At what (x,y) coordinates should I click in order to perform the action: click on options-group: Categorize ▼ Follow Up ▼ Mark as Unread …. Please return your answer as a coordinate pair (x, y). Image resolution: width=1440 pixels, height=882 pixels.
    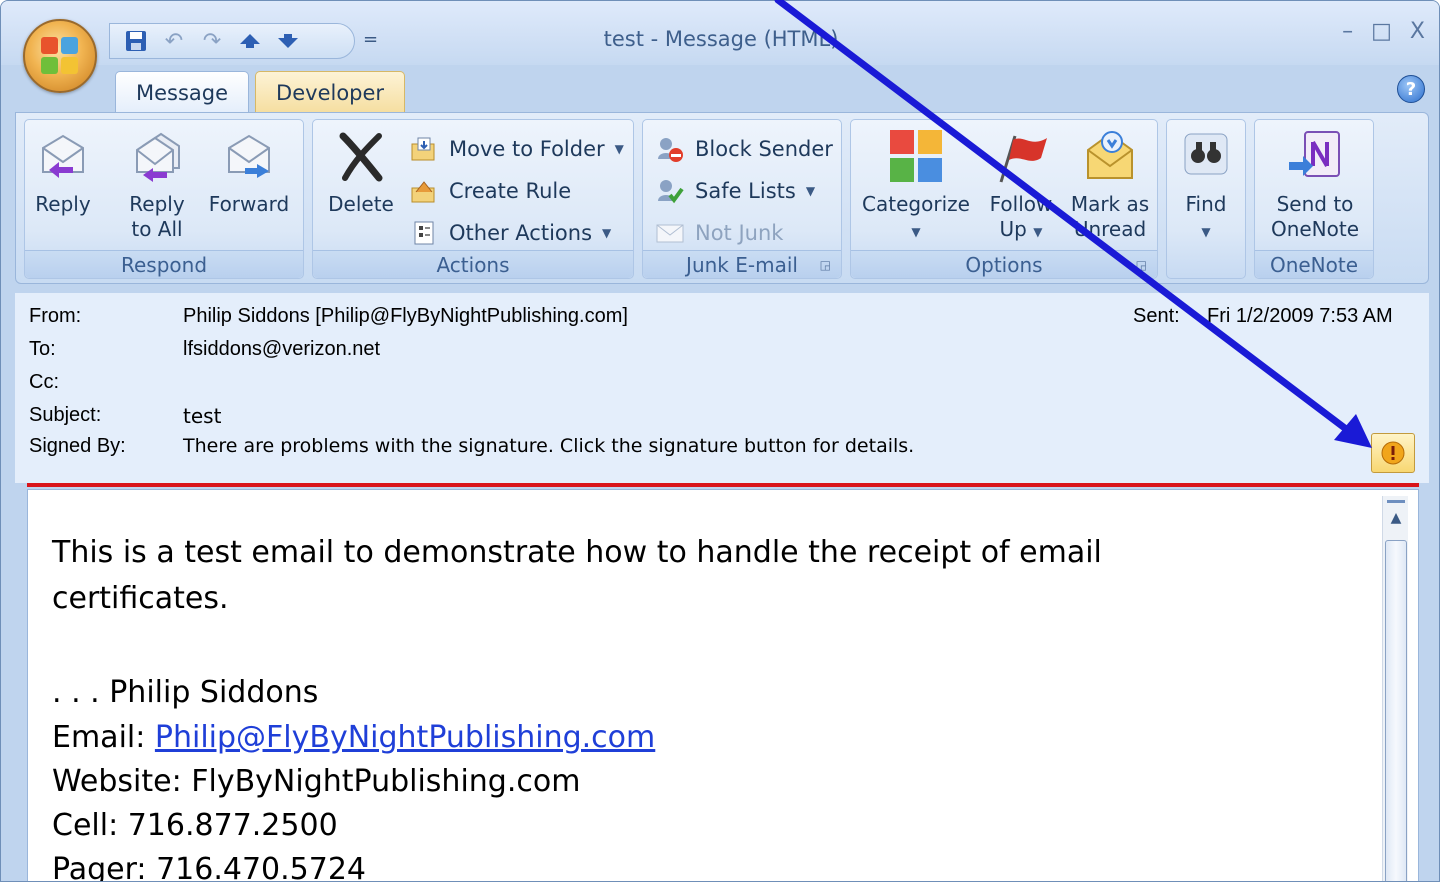
    Looking at the image, I should click on (1004, 199).